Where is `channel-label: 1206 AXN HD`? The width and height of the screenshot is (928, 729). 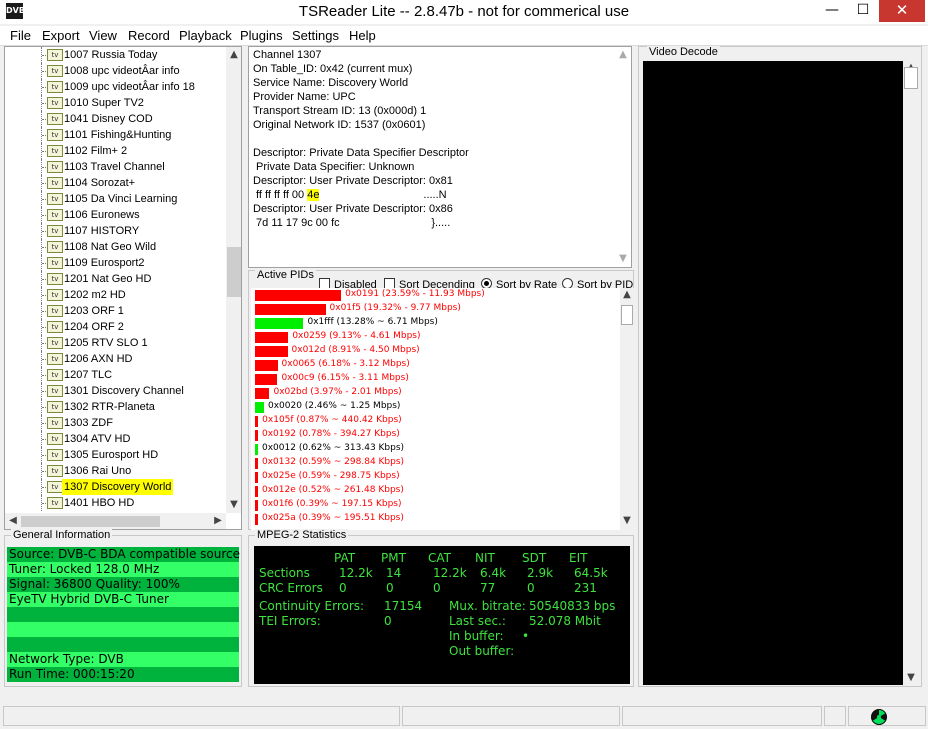 channel-label: 1206 AXN HD is located at coordinates (98, 359).